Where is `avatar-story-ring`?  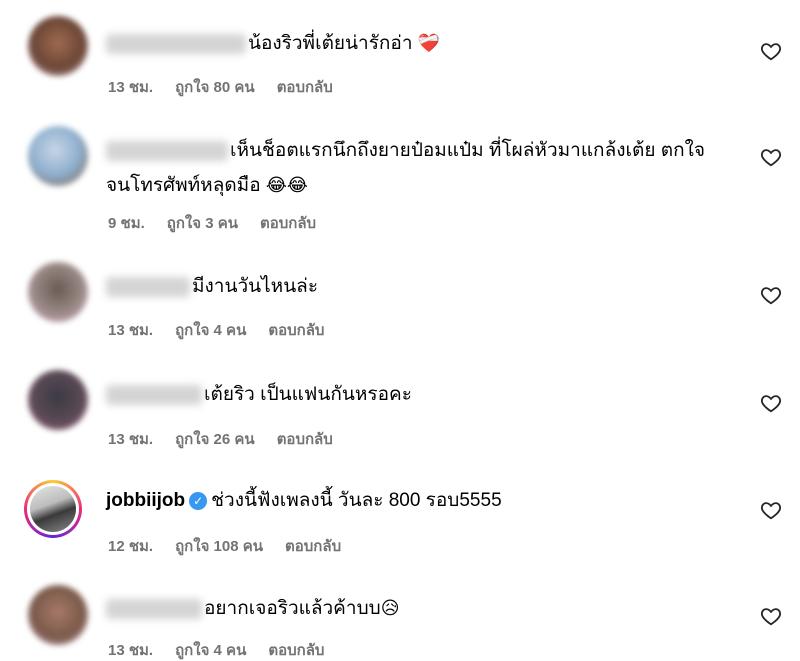 avatar-story-ring is located at coordinates (53, 509).